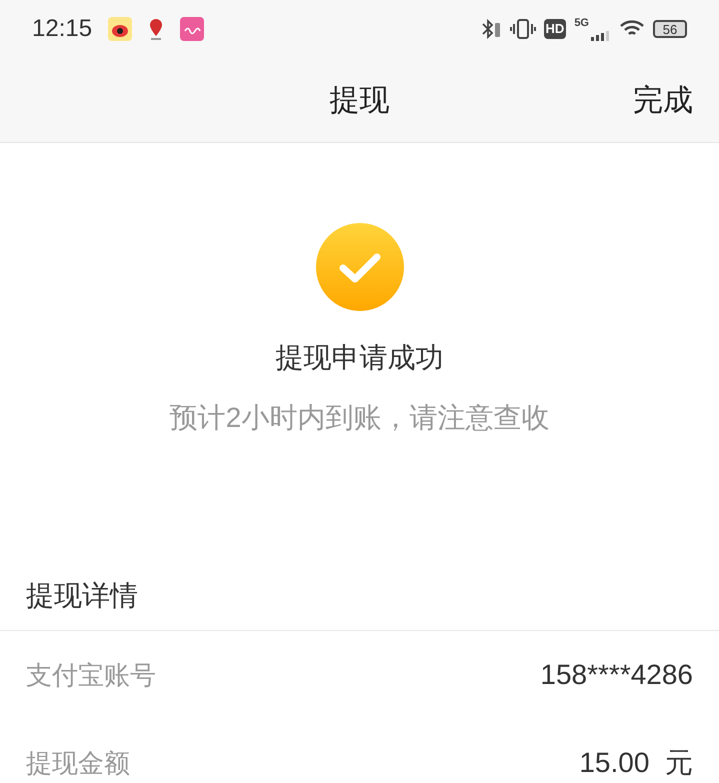  Describe the element at coordinates (156, 29) in the screenshot. I see `location-pin-icon` at that location.